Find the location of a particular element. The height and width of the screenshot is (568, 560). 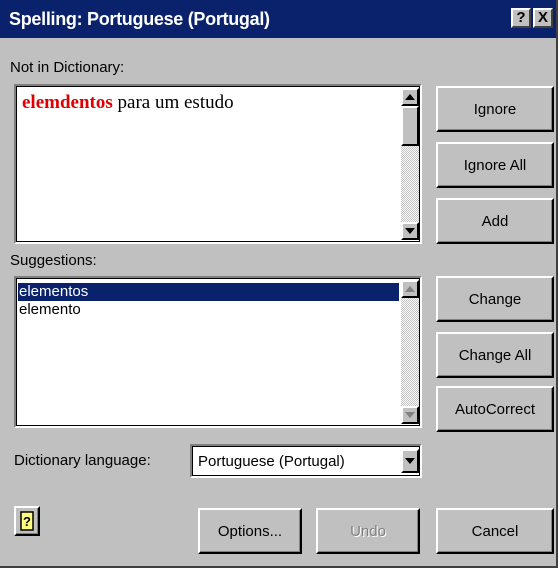

window-title: Spelling: Portuguese (Portugal) is located at coordinates (139, 19).